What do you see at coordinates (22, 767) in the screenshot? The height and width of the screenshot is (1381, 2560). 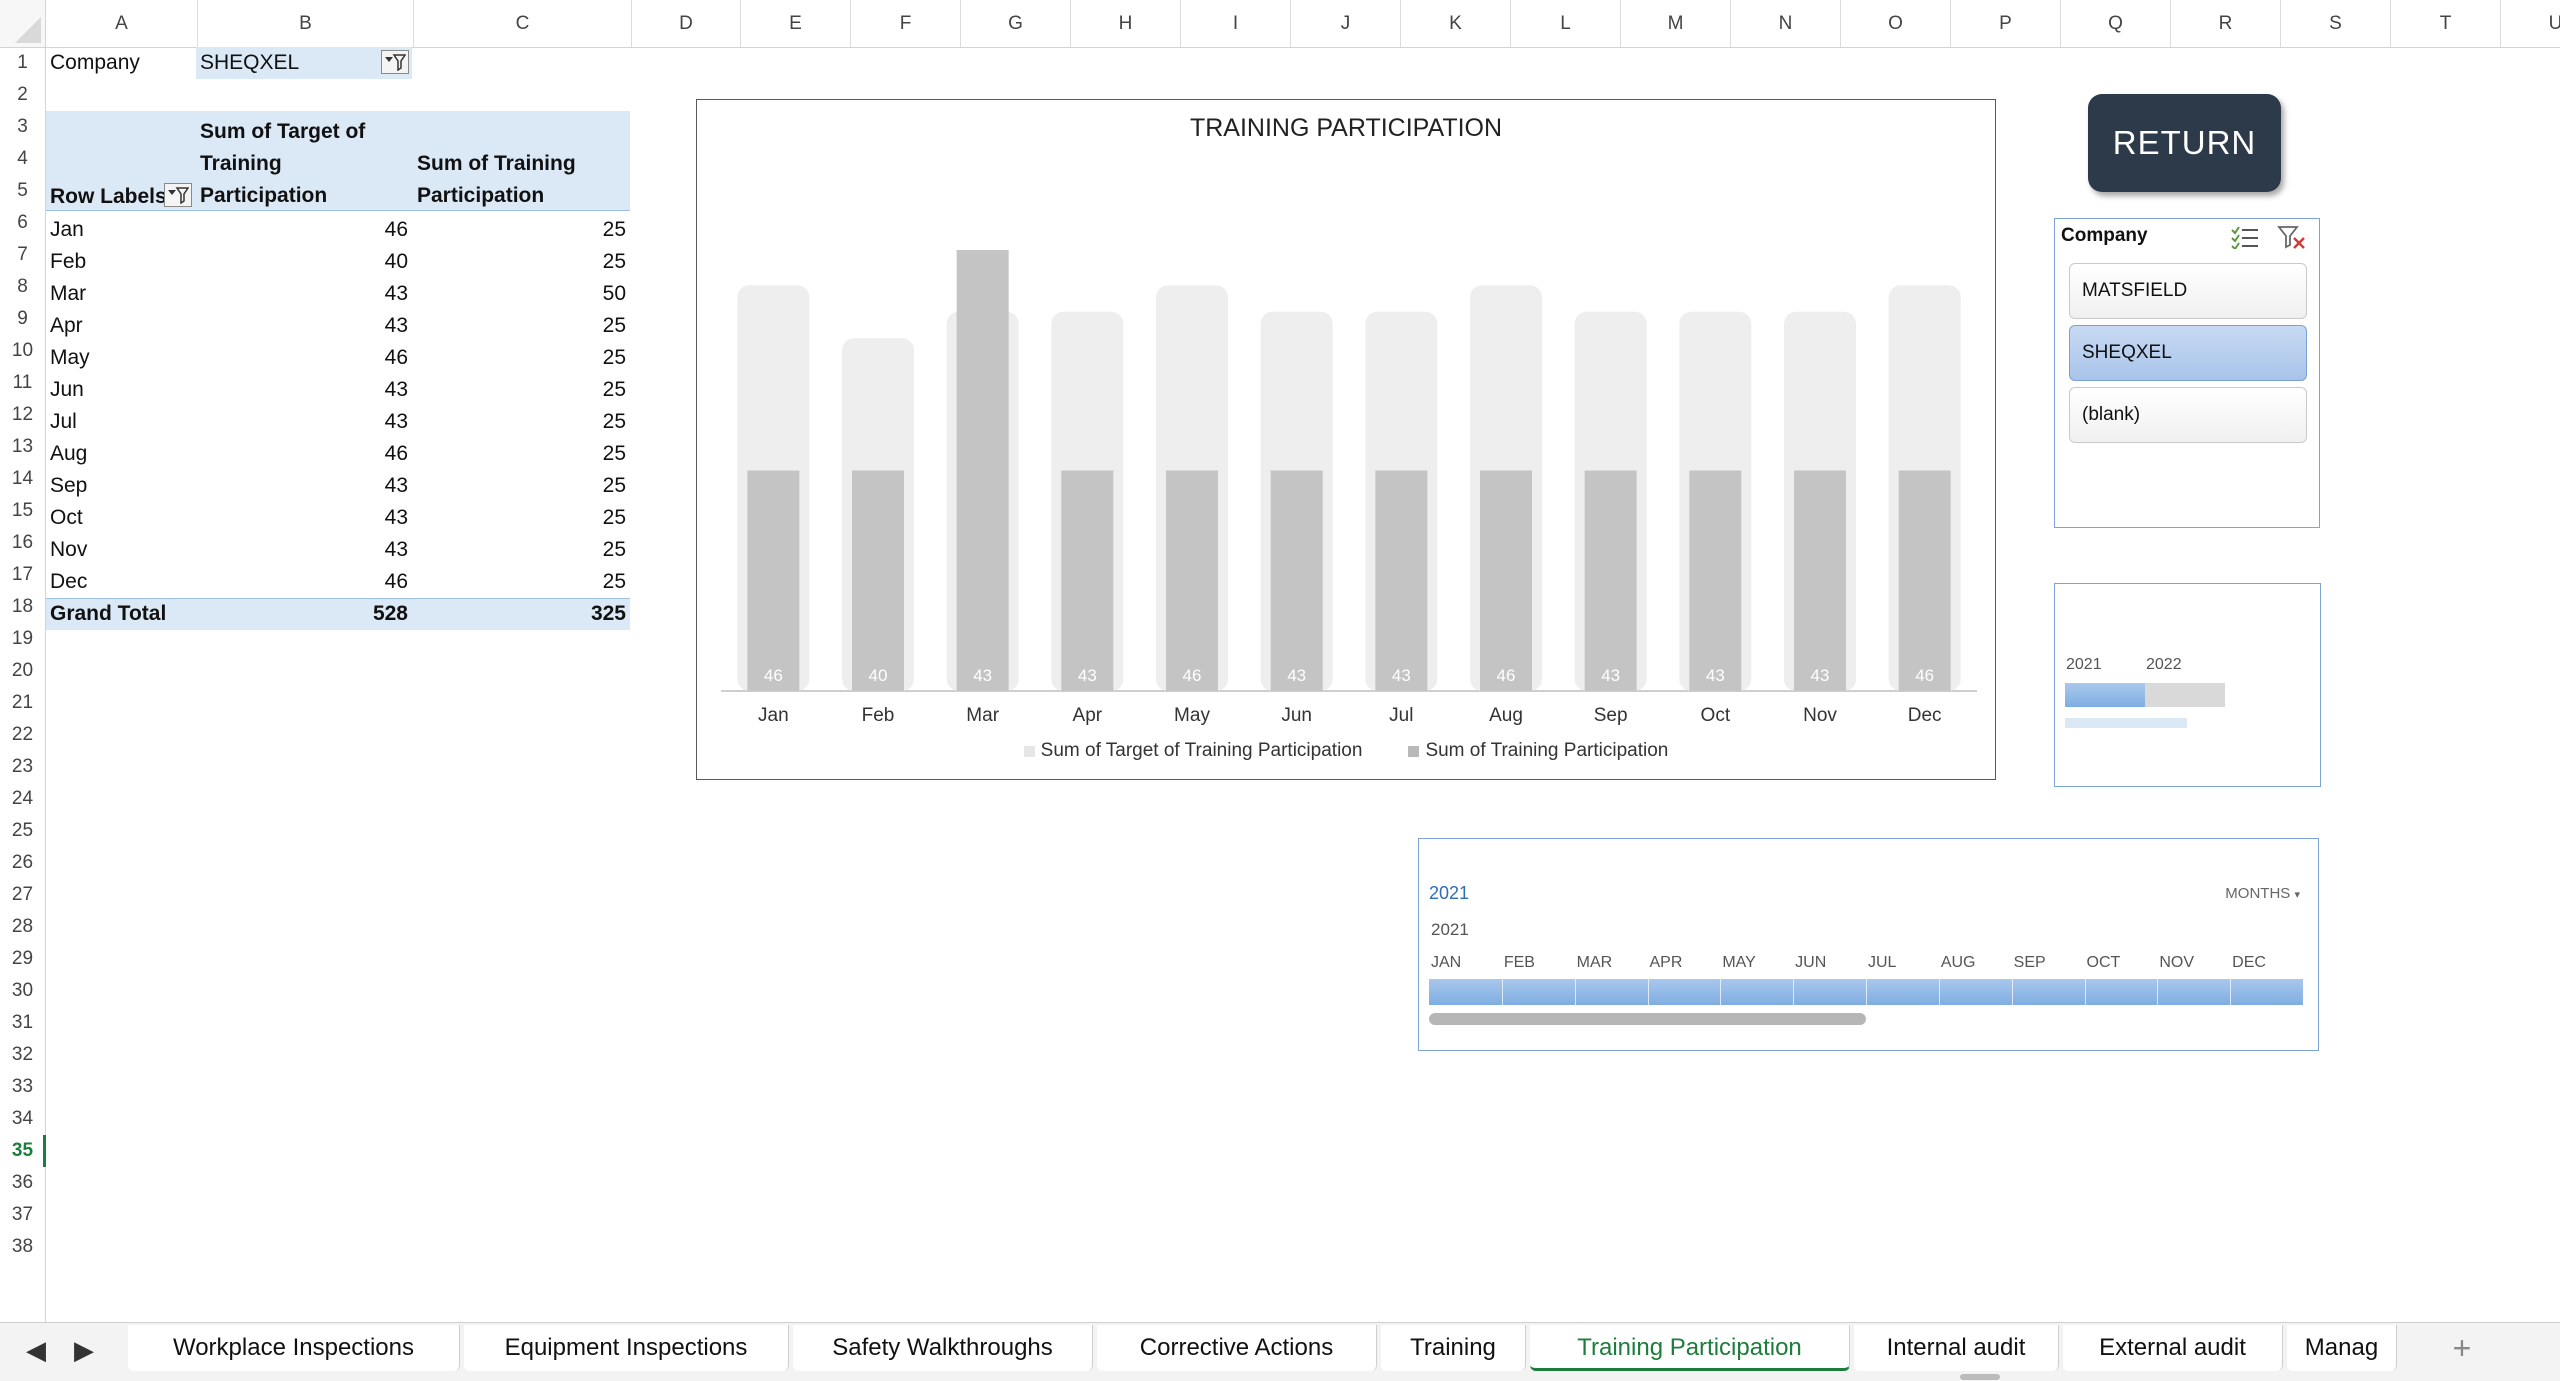 I see `row-header-23: 23` at bounding box center [22, 767].